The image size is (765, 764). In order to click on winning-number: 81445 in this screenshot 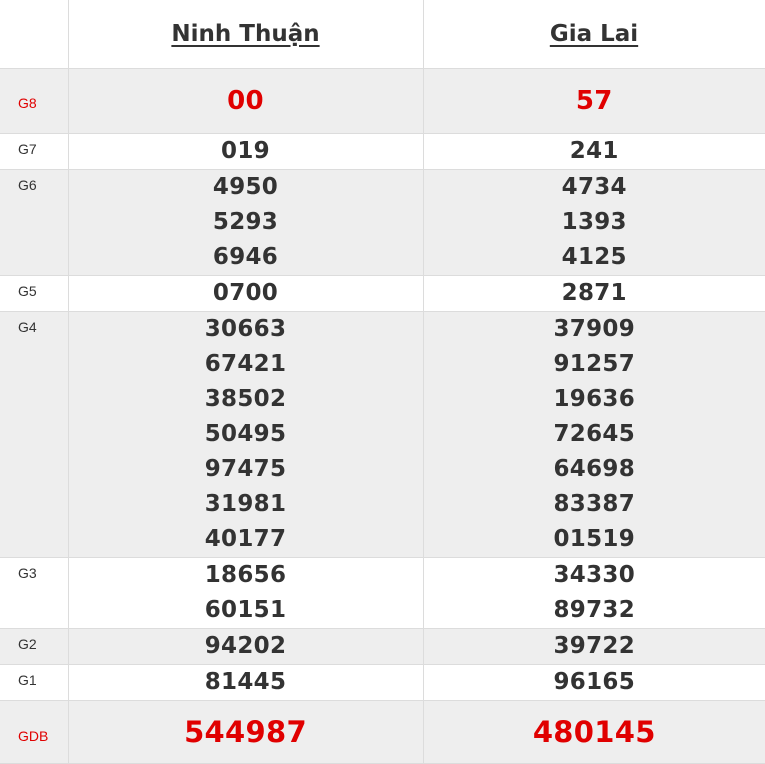, I will do `click(246, 682)`.